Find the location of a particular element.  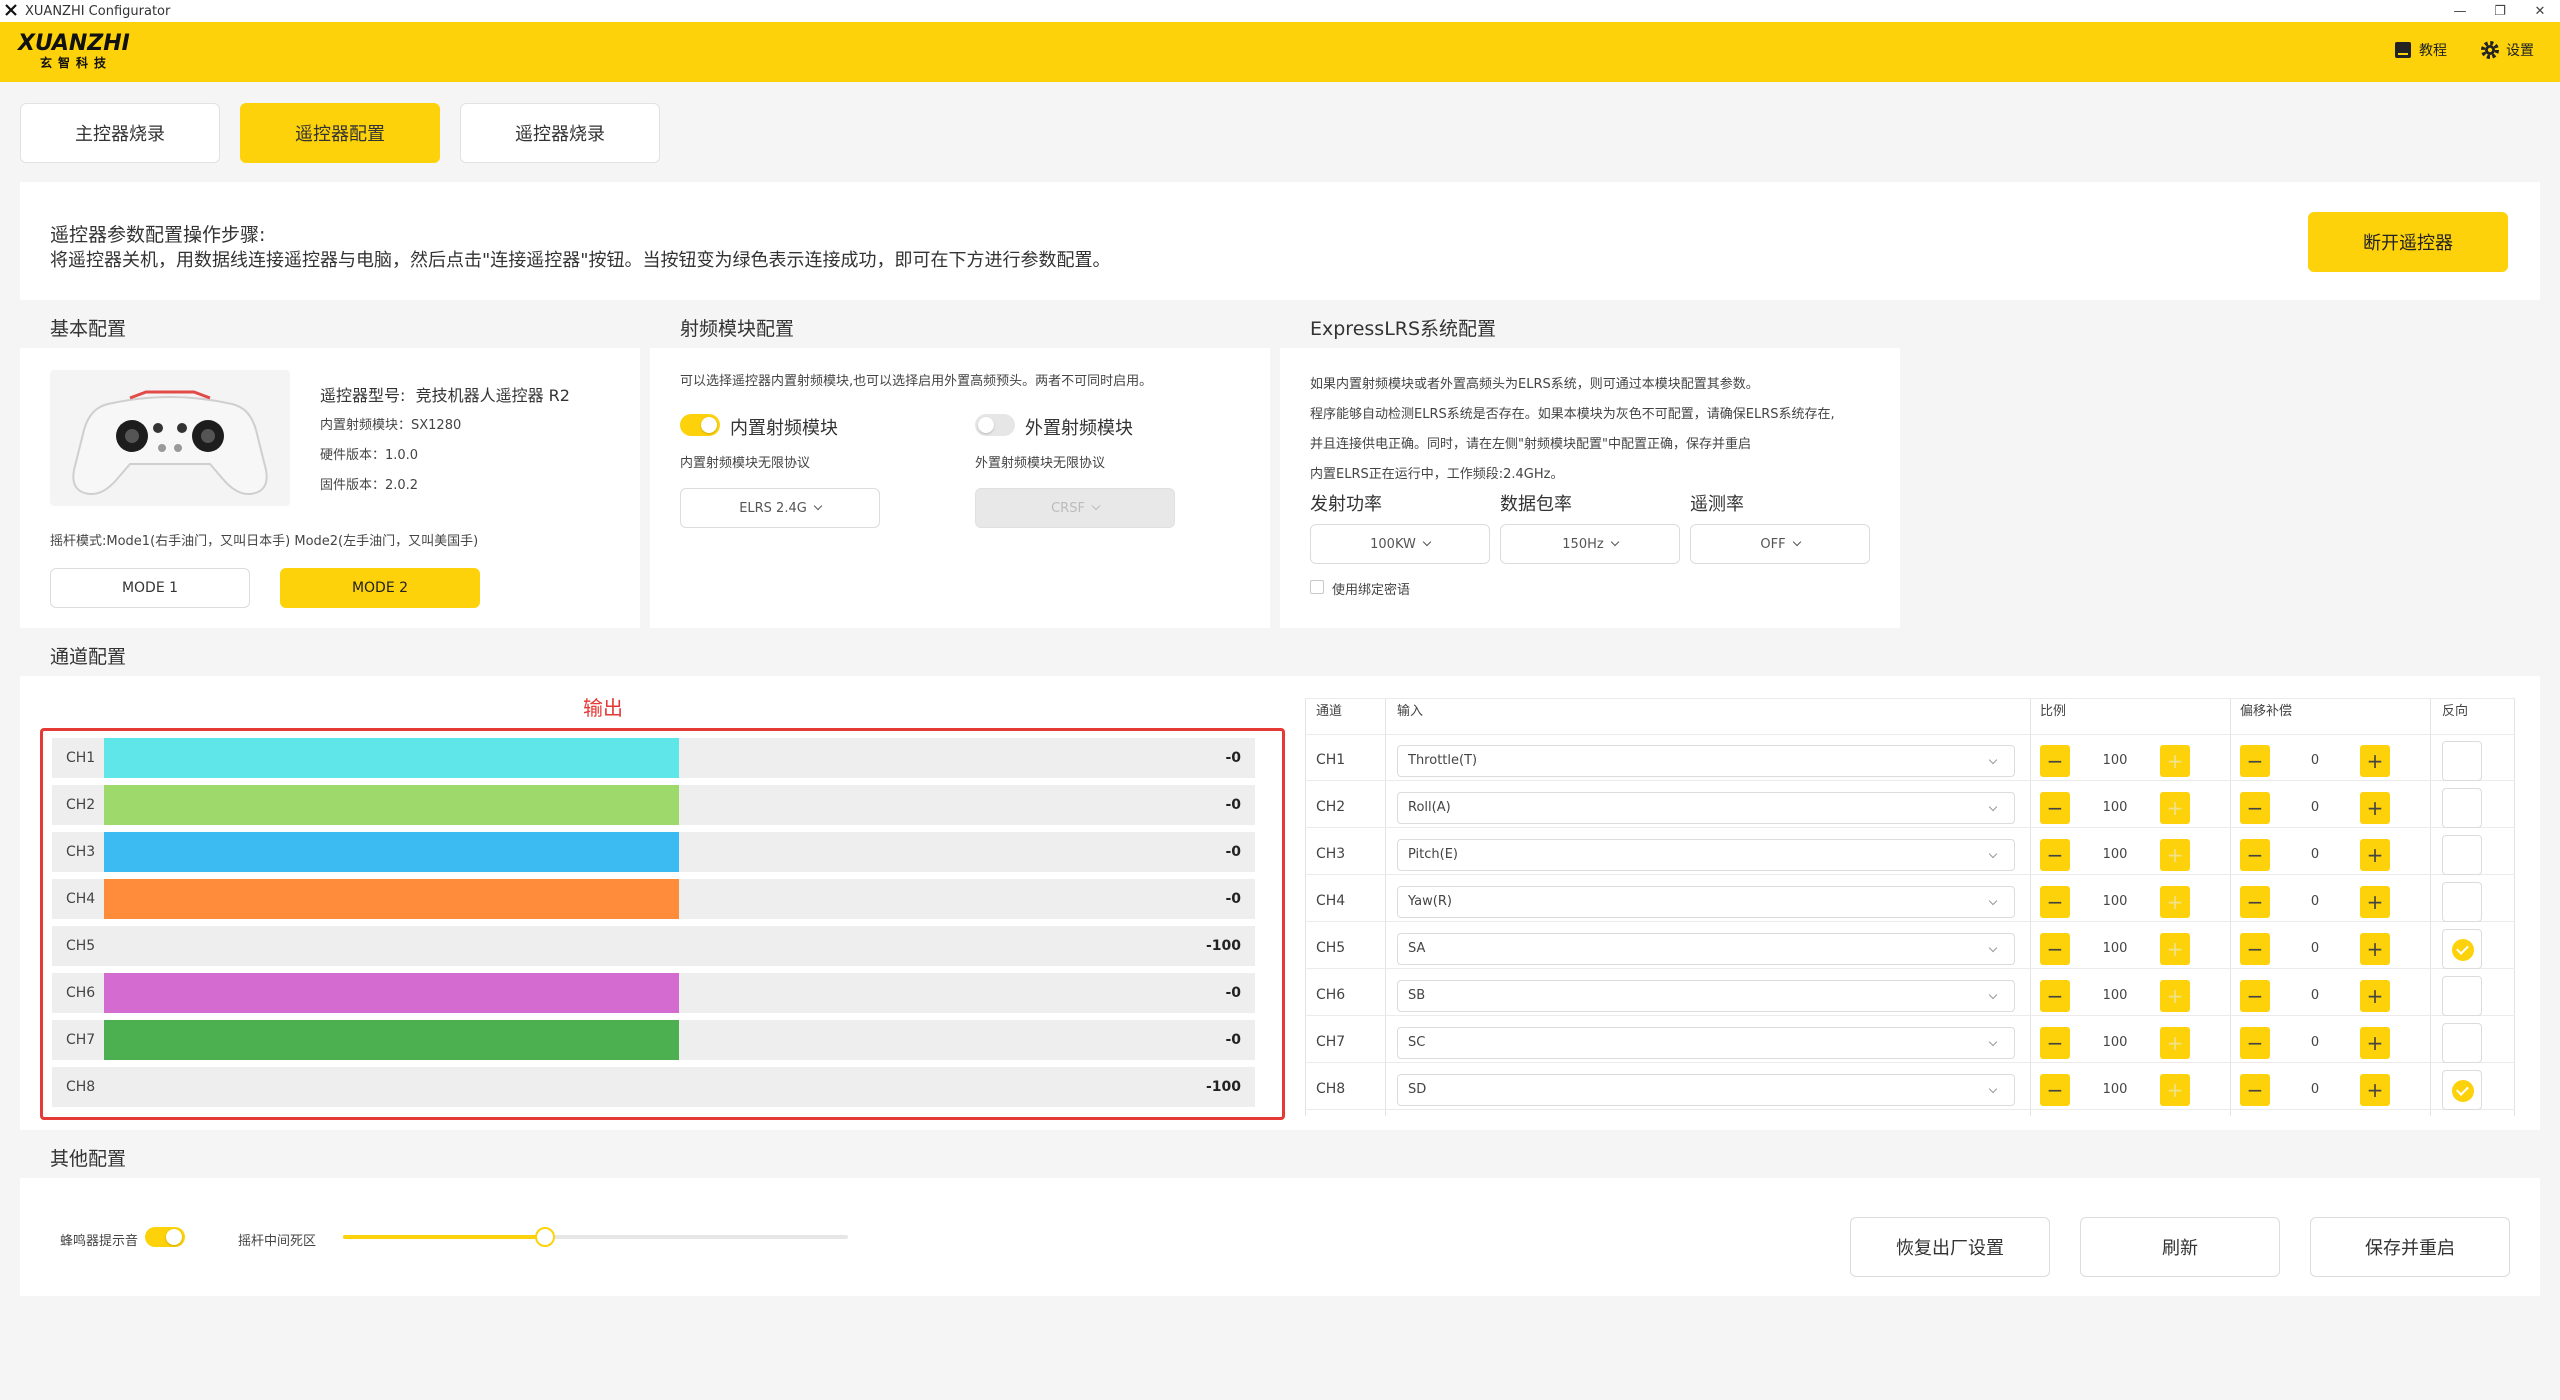

refresh-button: 刷新 is located at coordinates (2180, 1247).